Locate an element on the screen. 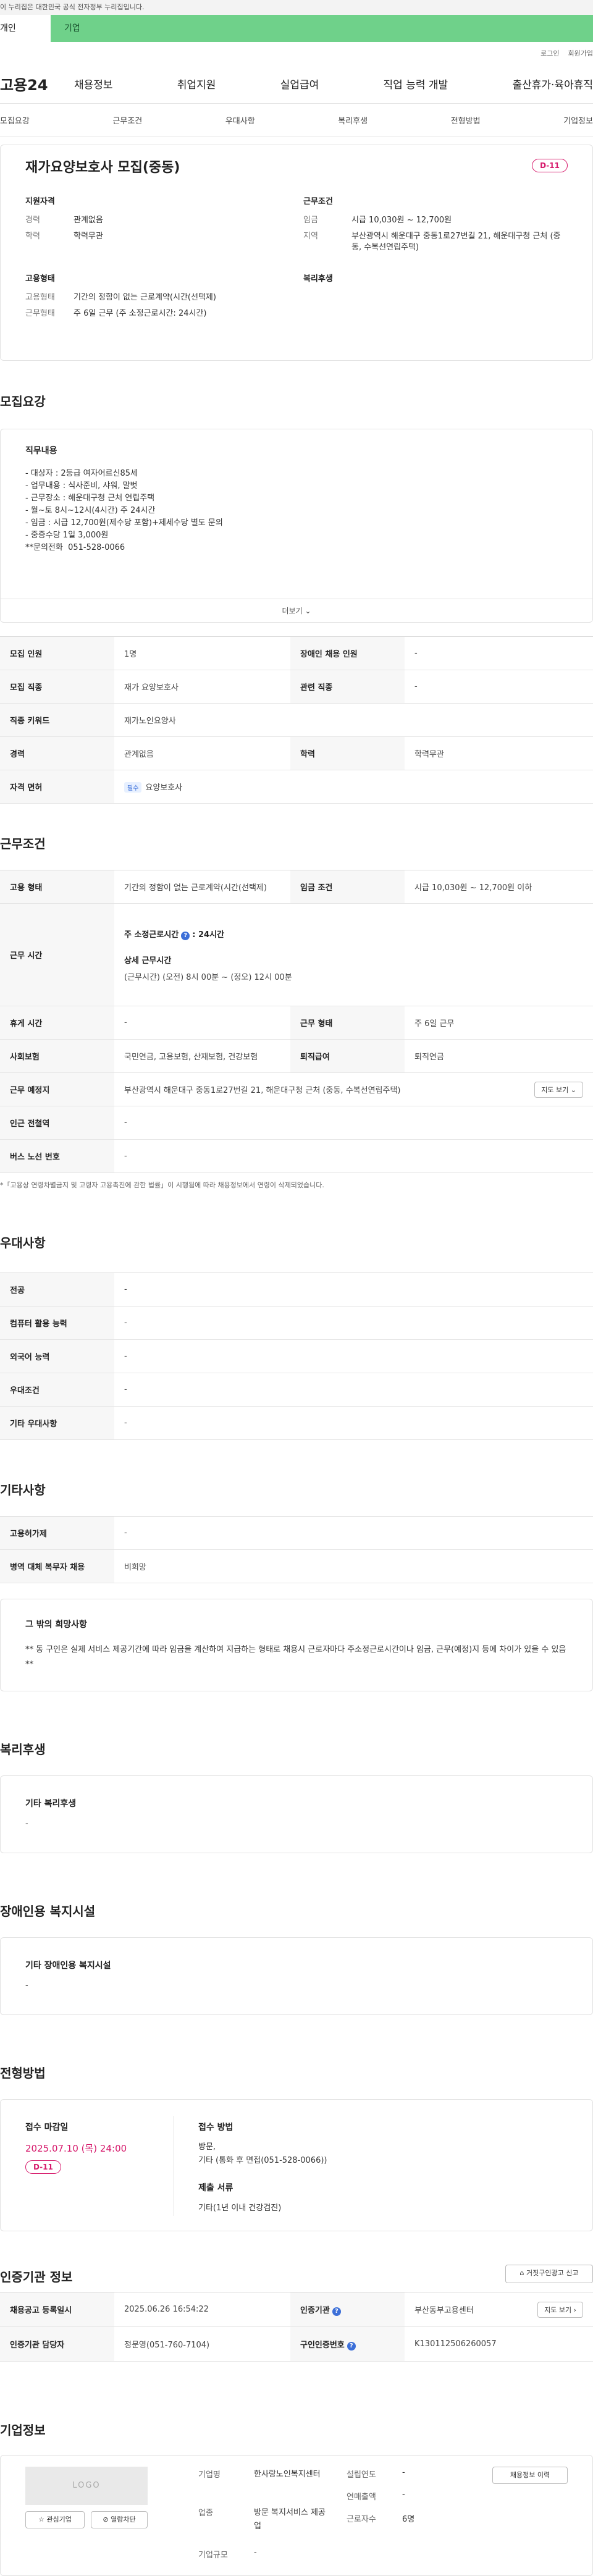 The height and width of the screenshot is (2576, 593). util-links: 로그인 회원가입 is located at coordinates (296, 53).